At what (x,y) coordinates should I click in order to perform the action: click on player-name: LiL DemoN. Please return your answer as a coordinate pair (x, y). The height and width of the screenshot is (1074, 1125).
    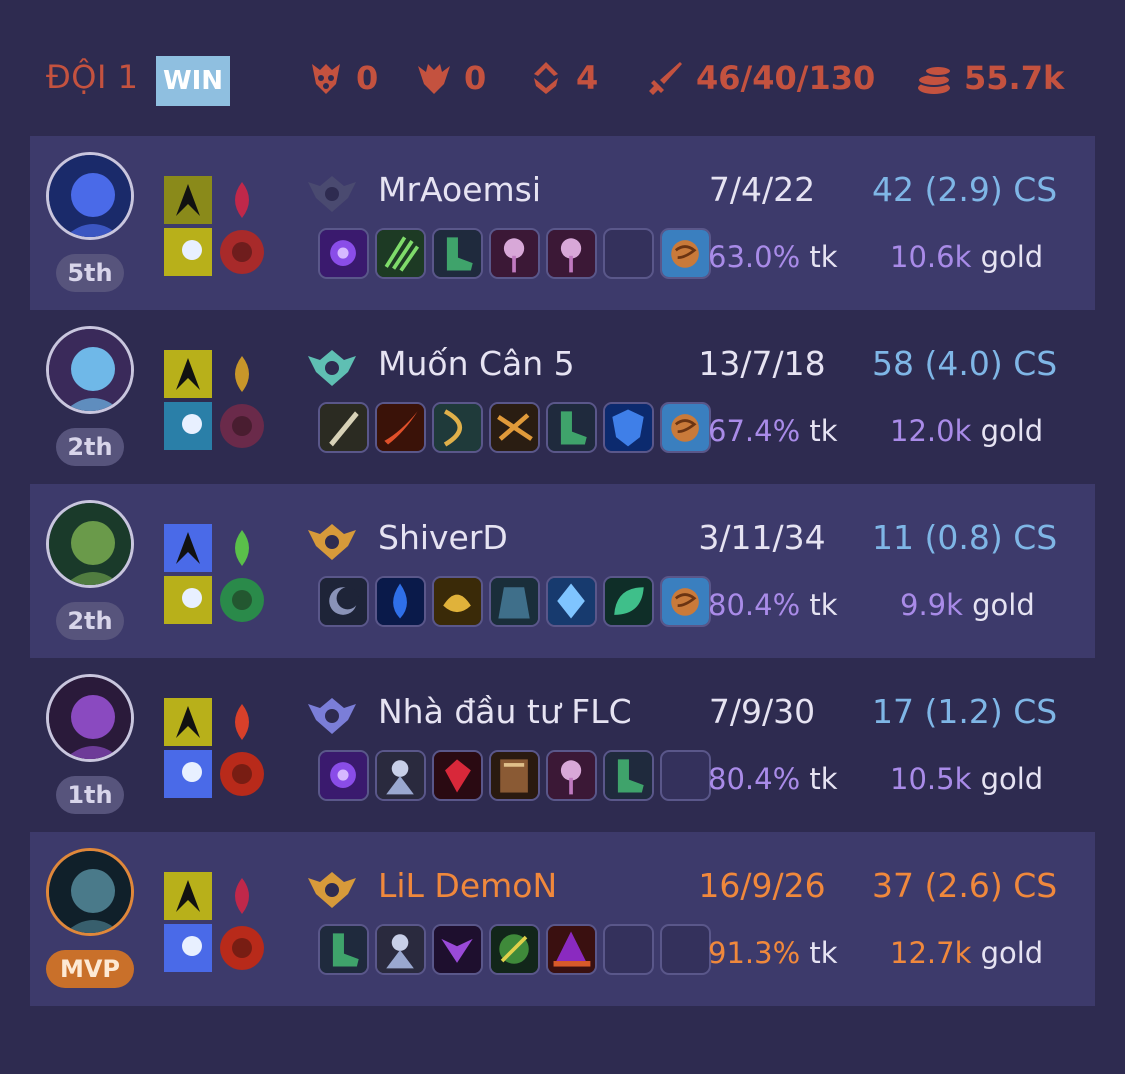
    Looking at the image, I should click on (467, 885).